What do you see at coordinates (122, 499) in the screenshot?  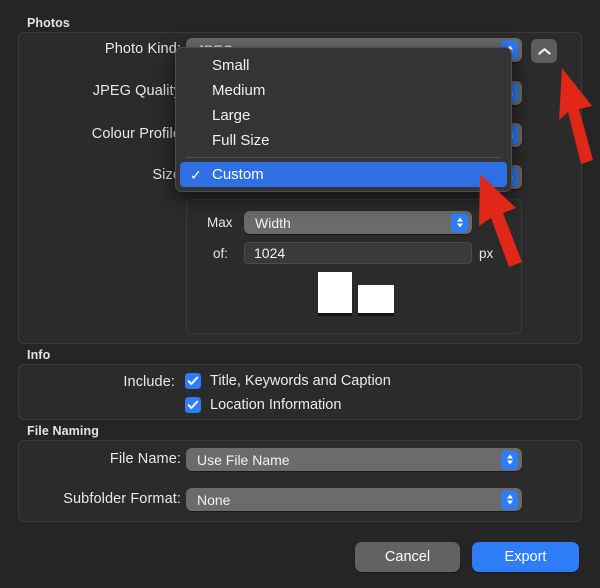 I see `subfolder-format-label: Subfolder Format:` at bounding box center [122, 499].